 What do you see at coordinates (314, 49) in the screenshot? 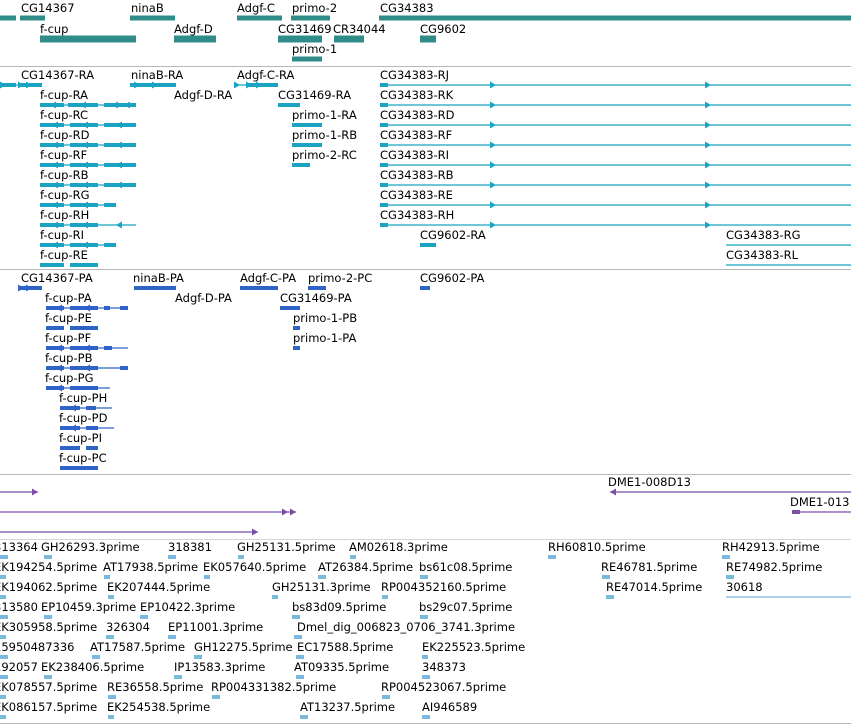
I see `feature-label: primo-1` at bounding box center [314, 49].